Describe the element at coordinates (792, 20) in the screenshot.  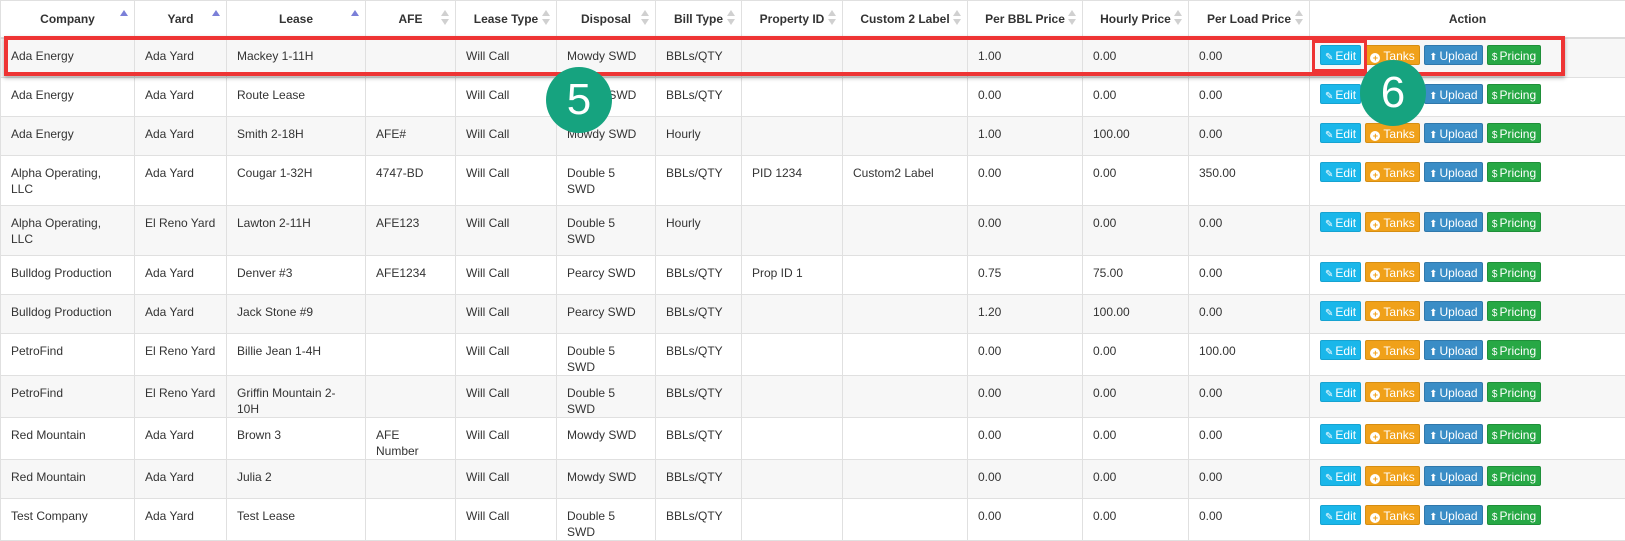
I see `column-header-property-id: Property ID` at that location.